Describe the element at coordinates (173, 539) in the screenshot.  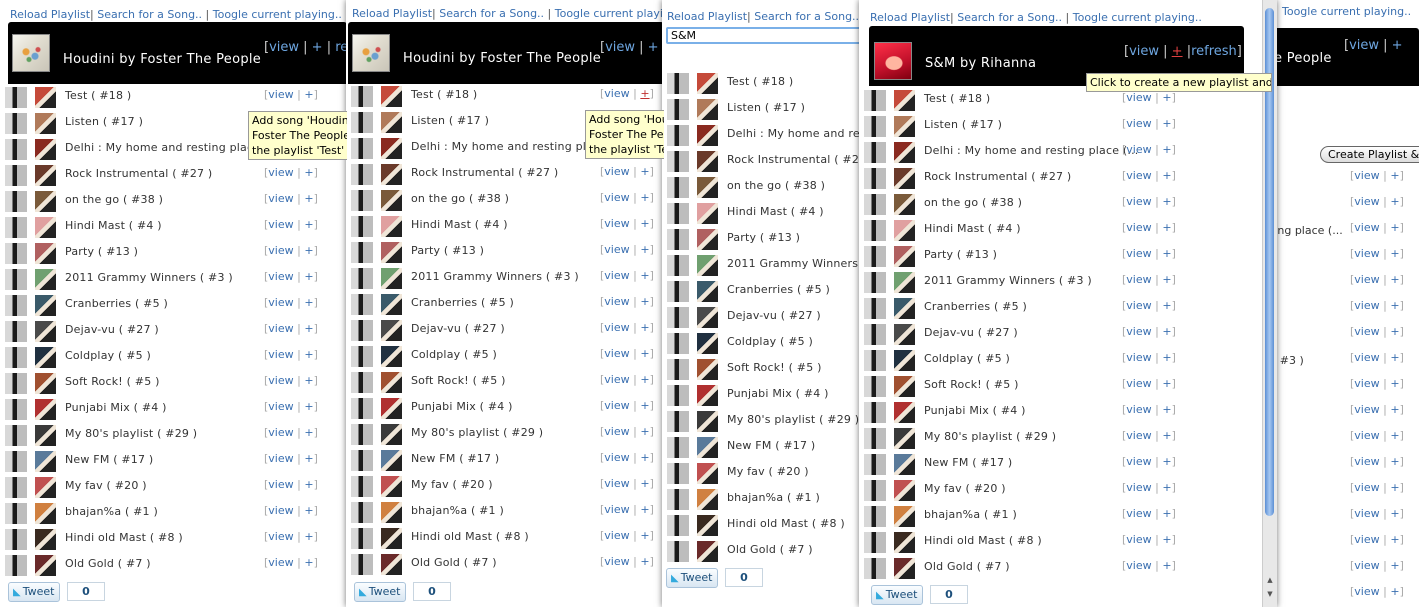
I see `playlist-row: Hindi old Mast ( #8 ) [view | +]` at that location.